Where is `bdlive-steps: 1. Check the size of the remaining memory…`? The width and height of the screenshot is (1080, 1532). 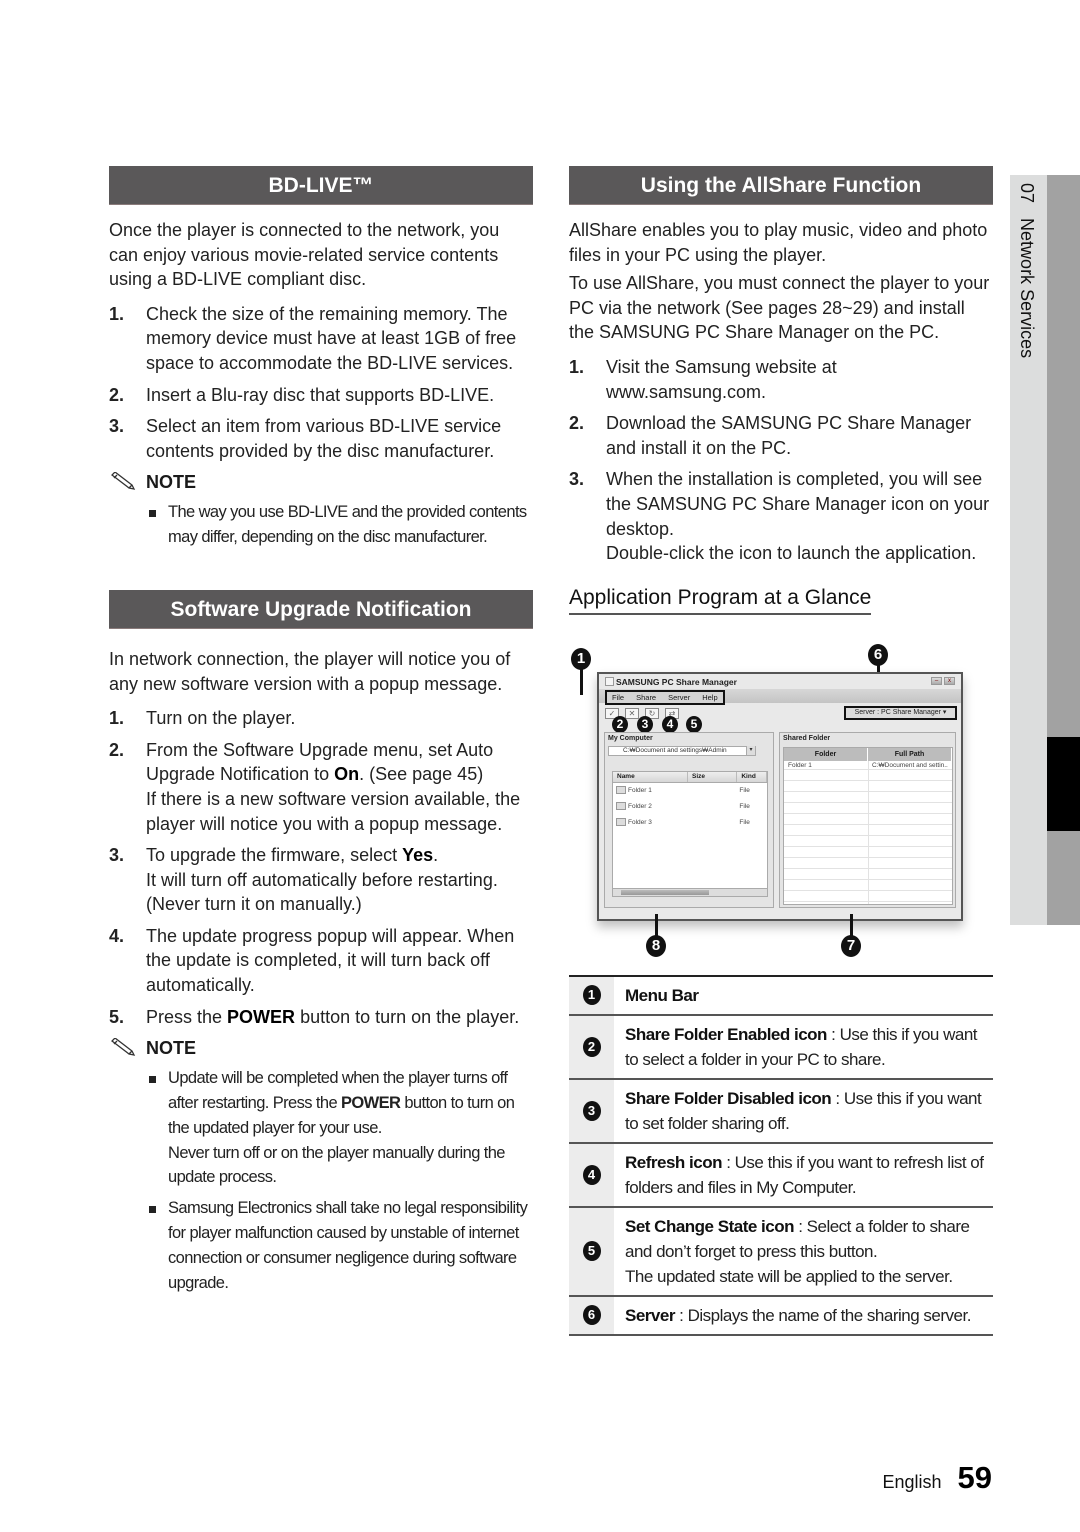
bdlive-steps: 1. Check the size of the remaining memory… is located at coordinates (321, 383).